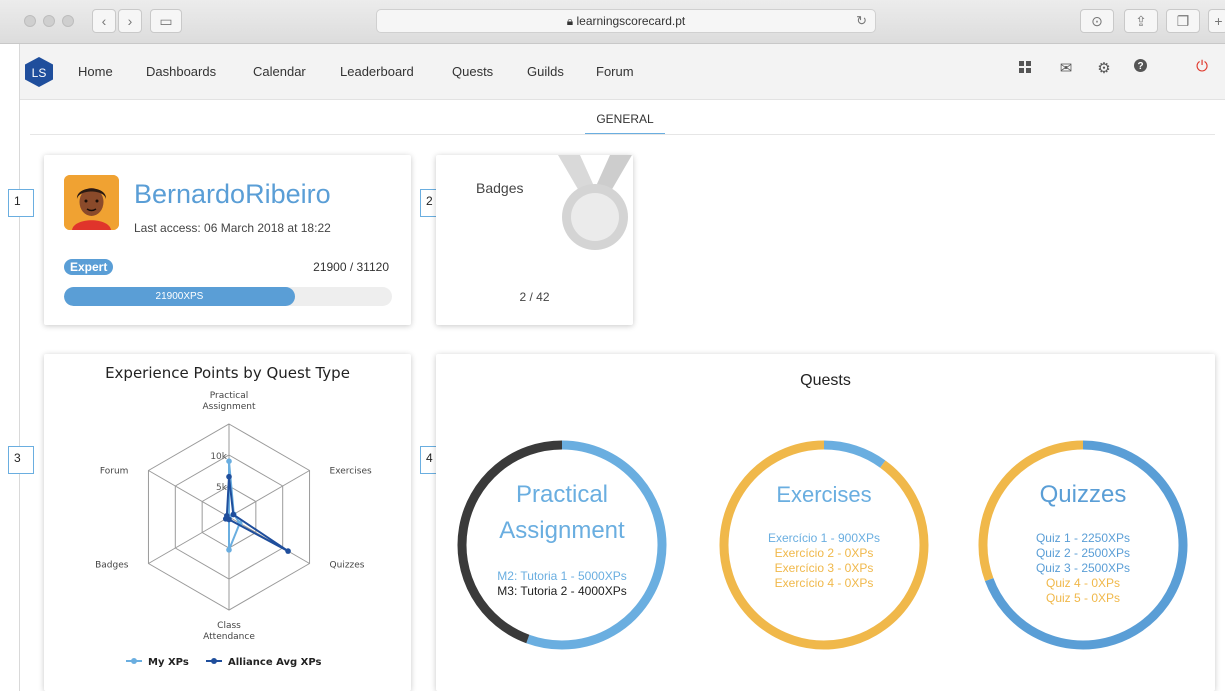  Describe the element at coordinates (377, 71) in the screenshot. I see `nav-item-leaderboard: Leaderboard` at that location.